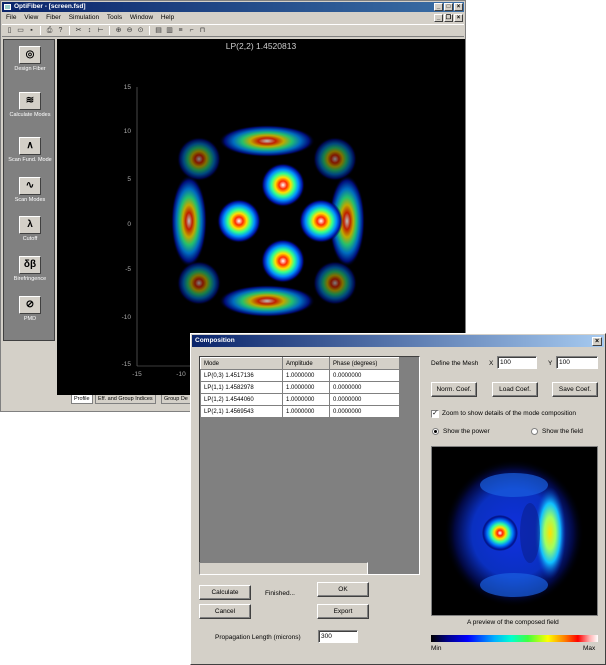  What do you see at coordinates (306, 363) in the screenshot?
I see `header-amplitude: Amplitude` at bounding box center [306, 363].